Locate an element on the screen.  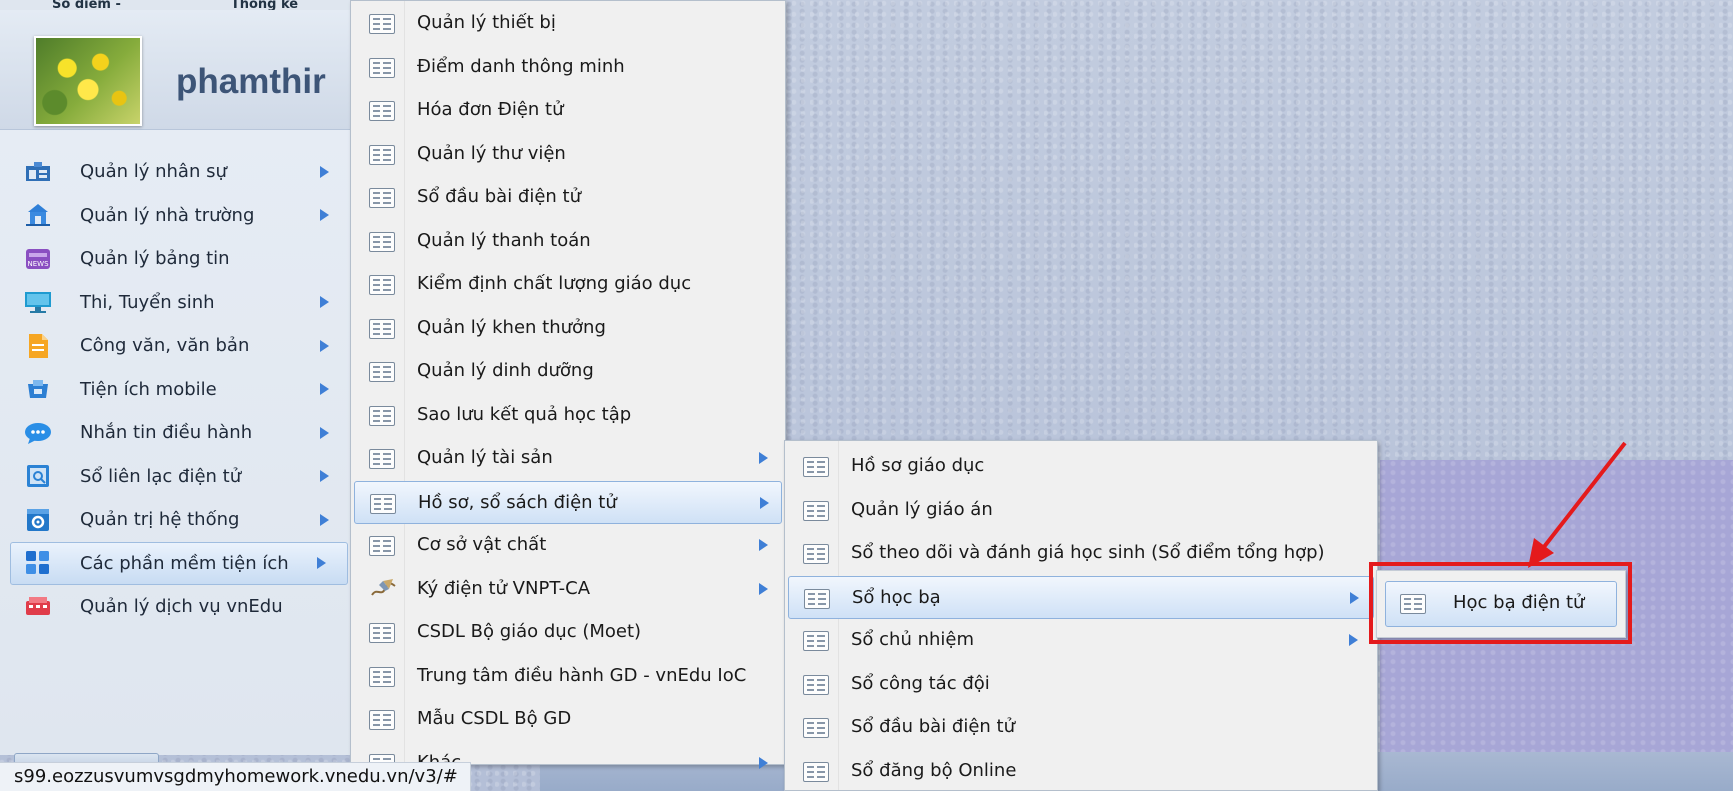
submenu-item-label: Kiểm định chất lượng giáo dục is located at coordinates (554, 283).